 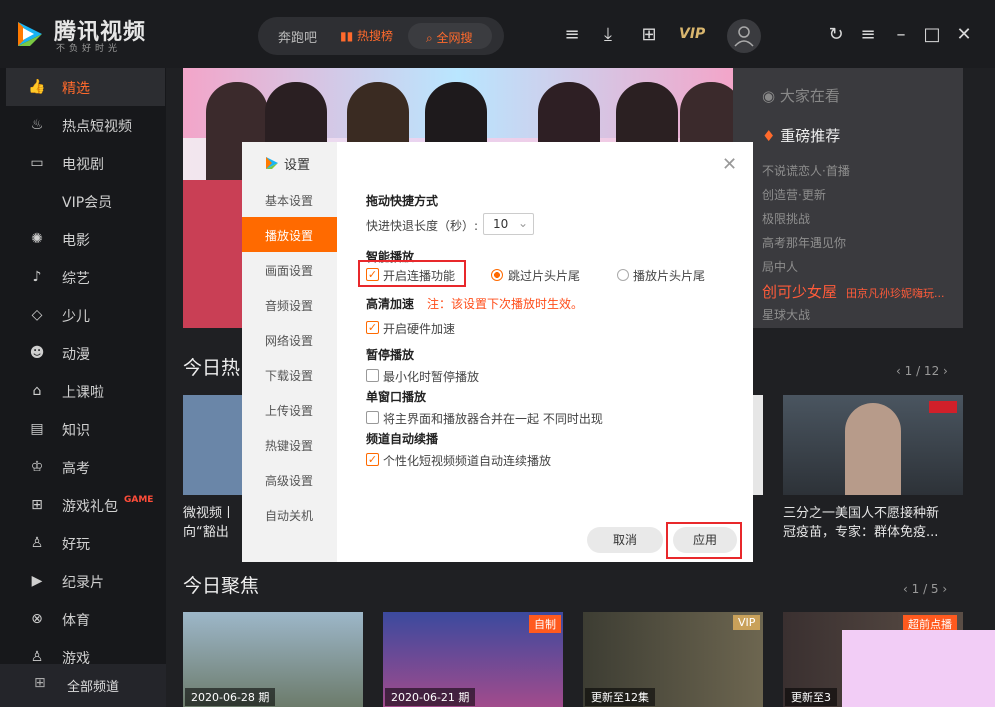 I want to click on sidebar-item-label: 纪录片, so click(x=83, y=583).